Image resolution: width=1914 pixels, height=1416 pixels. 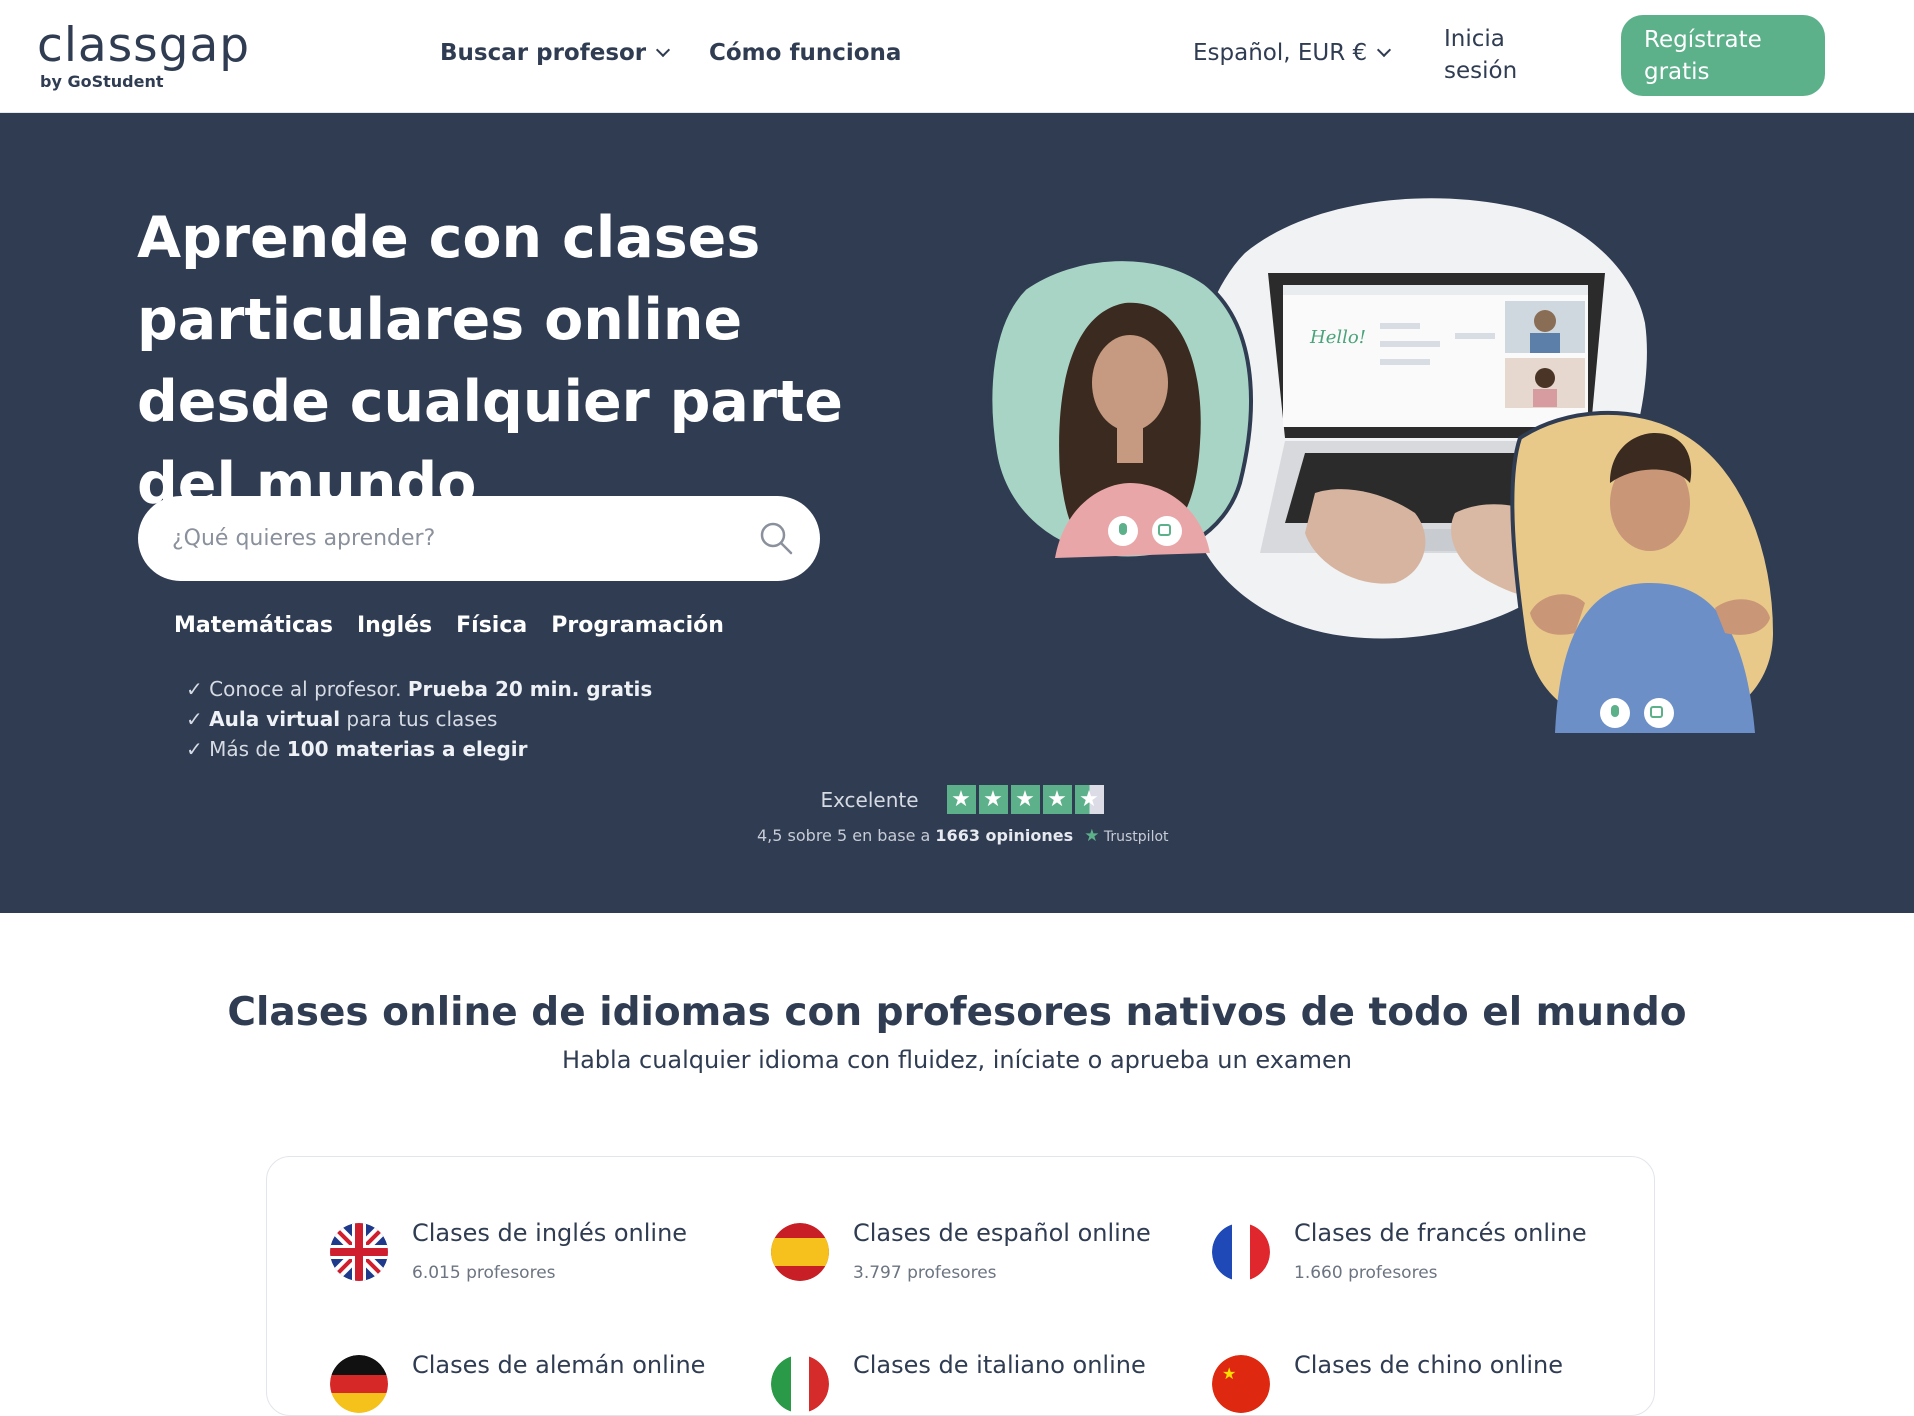 What do you see at coordinates (1366, 1273) in the screenshot?
I see `tutor-count: 1.660 profesores` at bounding box center [1366, 1273].